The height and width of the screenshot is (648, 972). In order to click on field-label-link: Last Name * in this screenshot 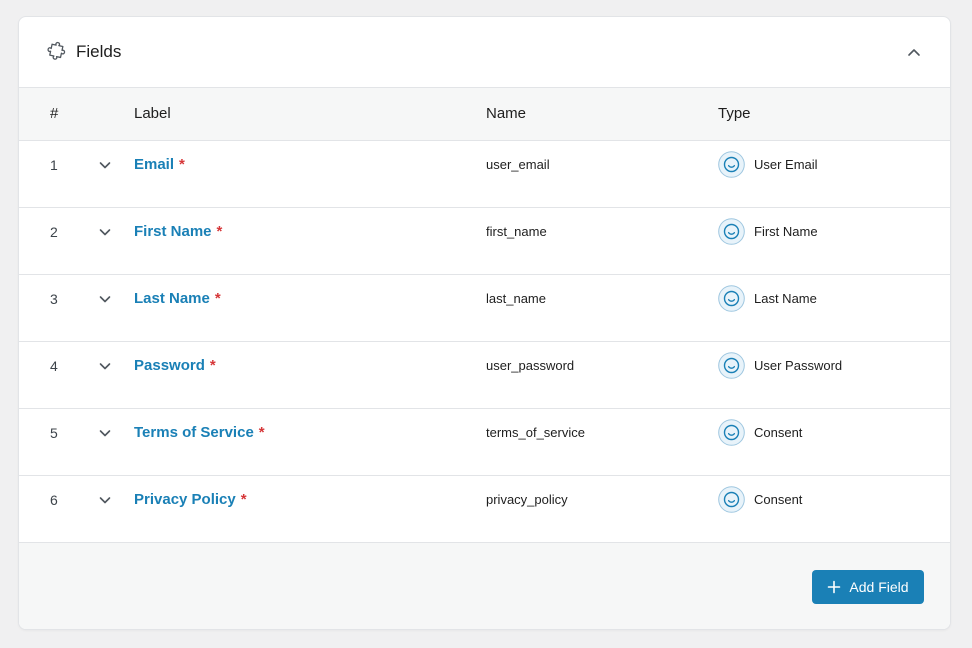, I will do `click(177, 299)`.